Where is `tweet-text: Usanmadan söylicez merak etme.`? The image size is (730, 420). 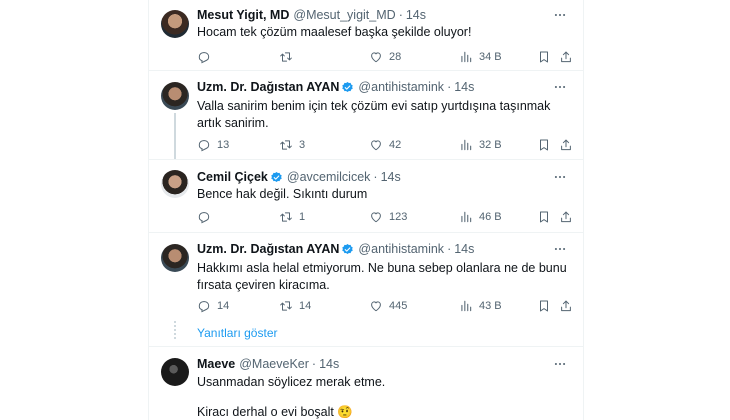
tweet-text: Usanmadan söylicez merak etme. is located at coordinates (291, 382).